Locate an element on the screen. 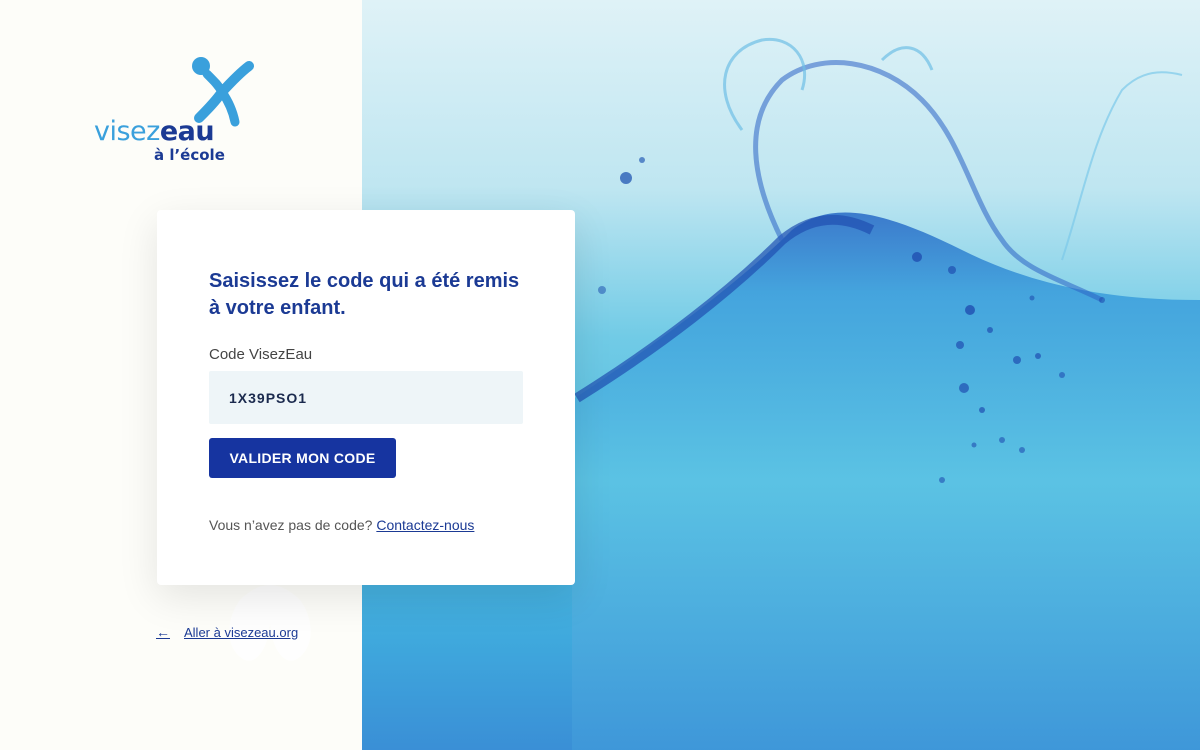 Image resolution: width=1200 pixels, height=750 pixels. help-text: Vous n’avez pas de code? Contactez-nous is located at coordinates (341, 525).